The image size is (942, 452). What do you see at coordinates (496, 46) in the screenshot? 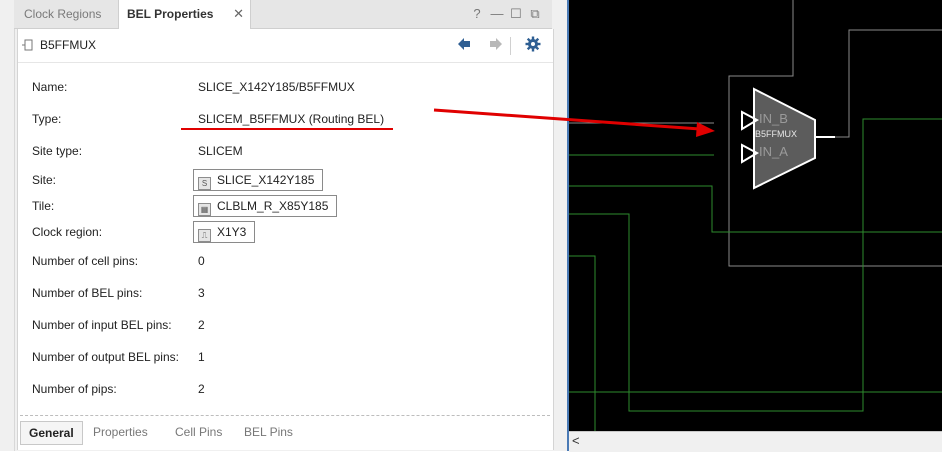
I see `forward-arrow-icon` at bounding box center [496, 46].